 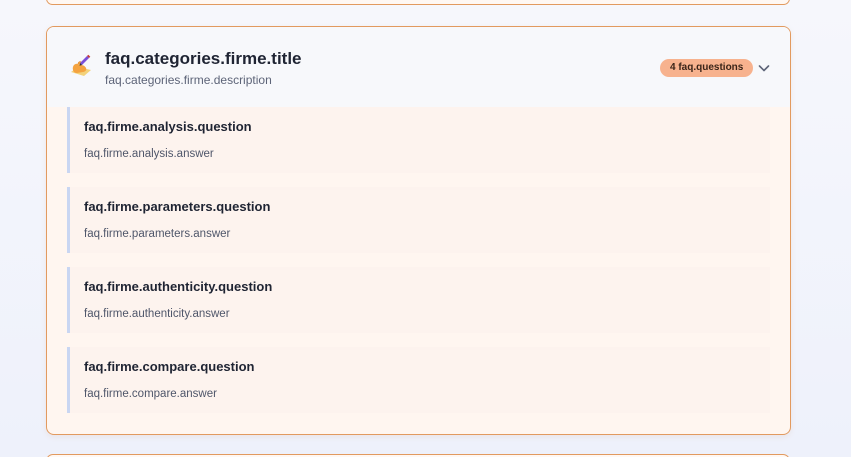 I want to click on category-title: faq.categories.firme.title, so click(x=203, y=58).